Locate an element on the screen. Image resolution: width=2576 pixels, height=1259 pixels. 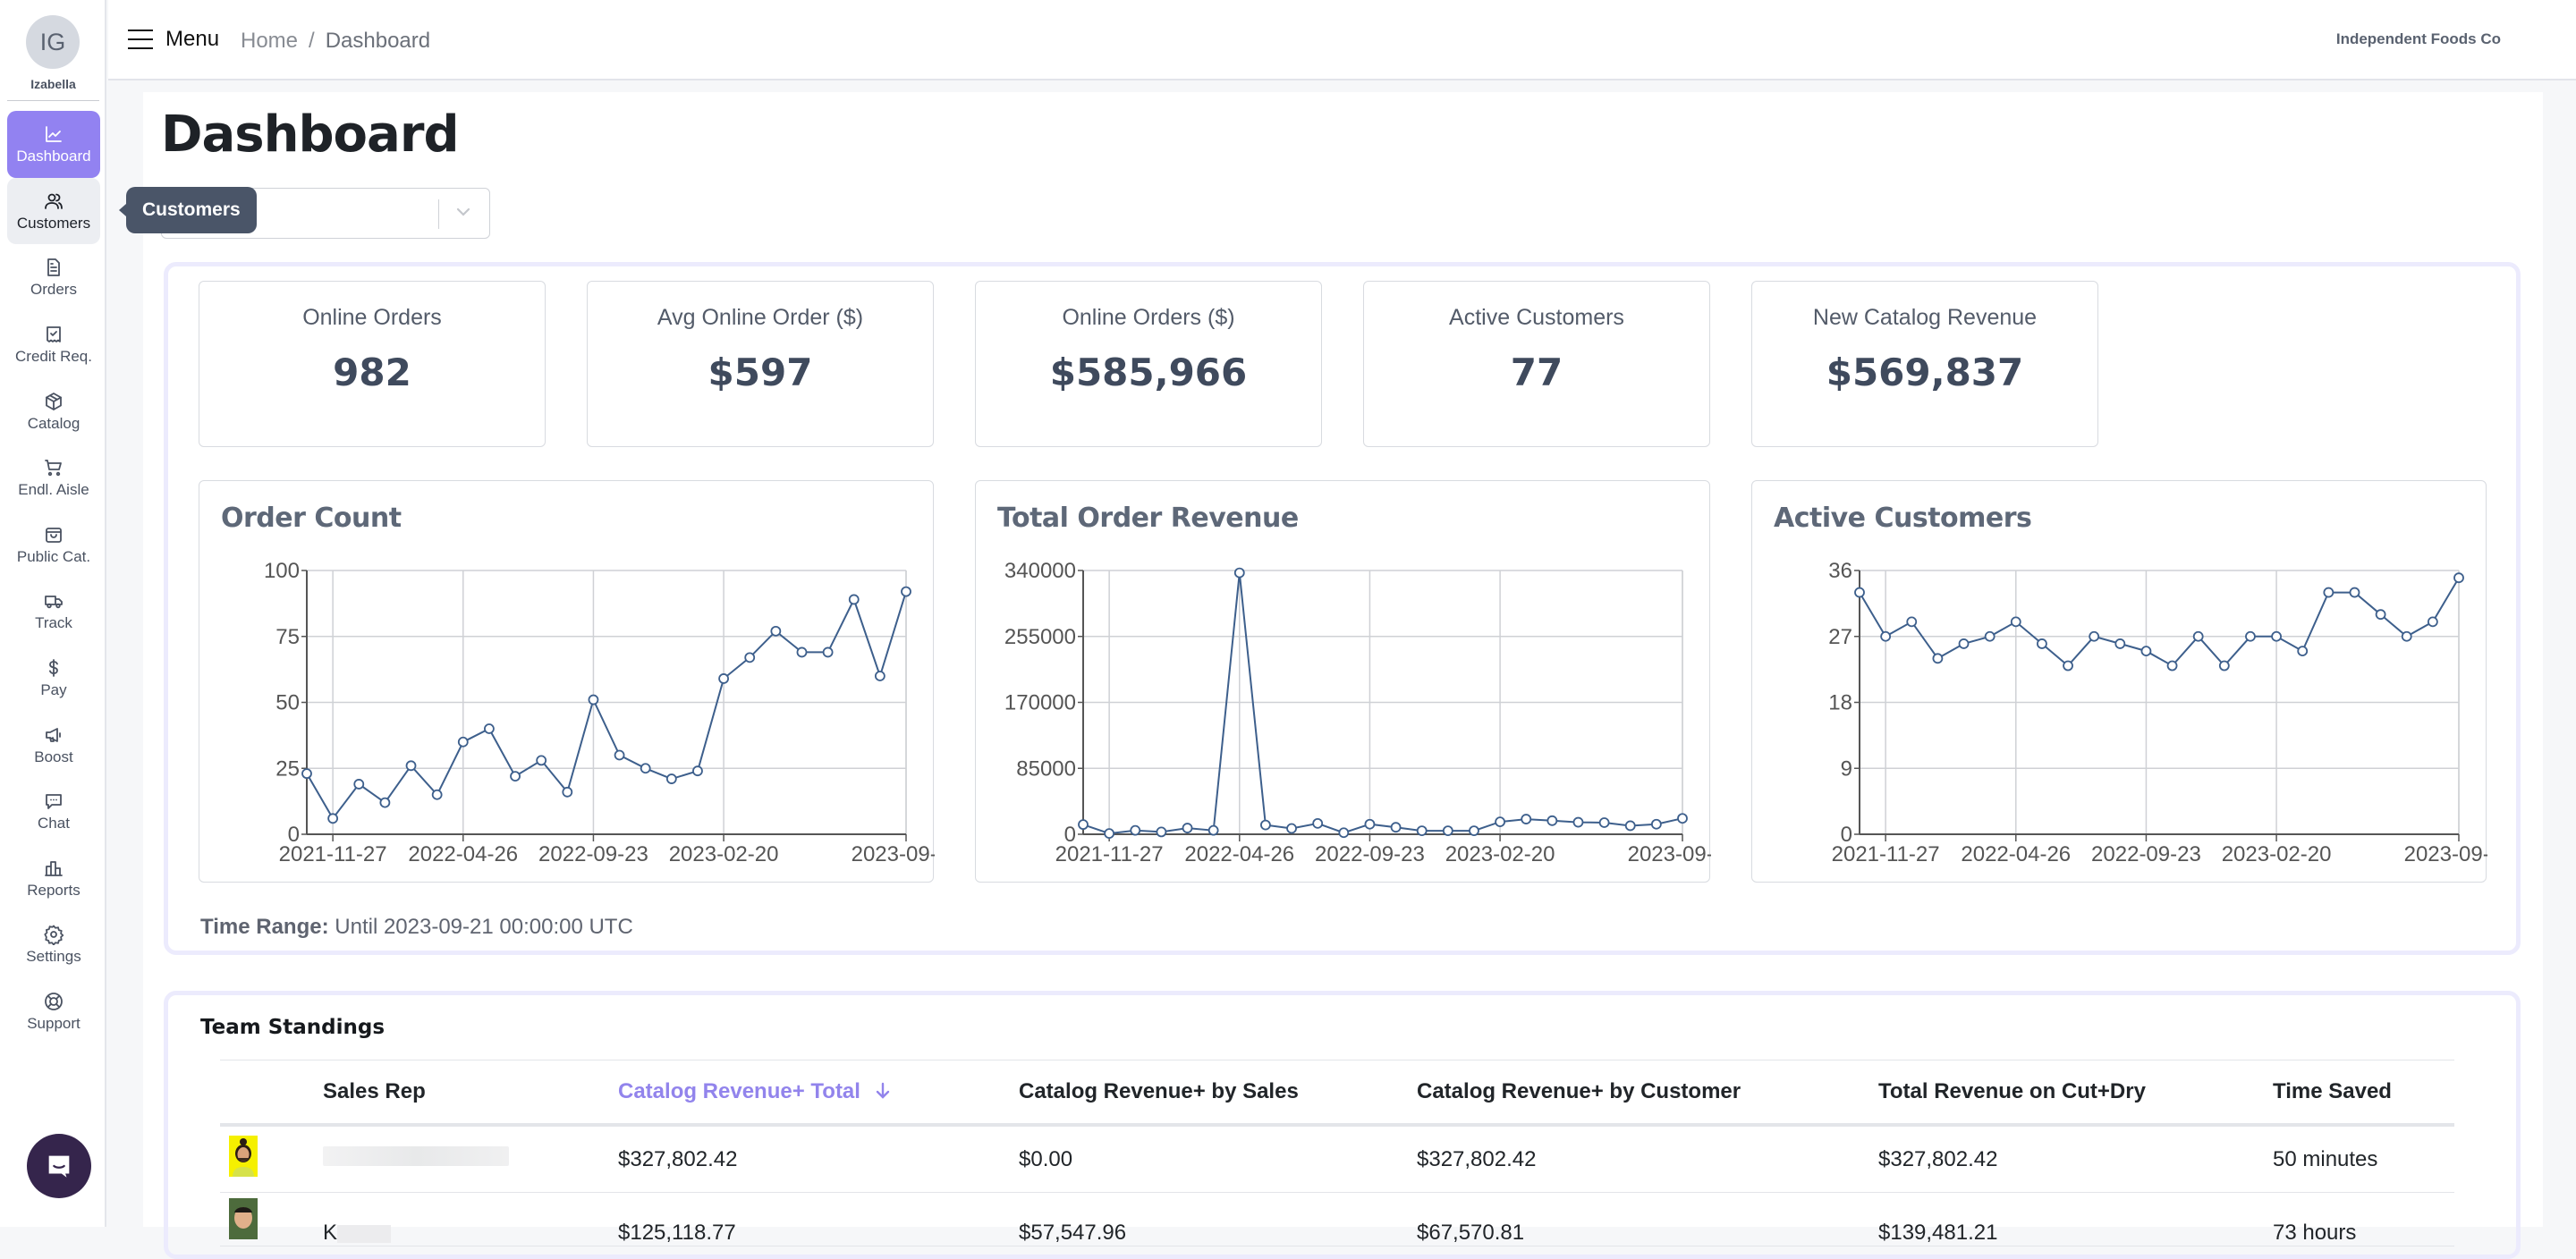
photo-avatar-icon is located at coordinates (243, 1218).